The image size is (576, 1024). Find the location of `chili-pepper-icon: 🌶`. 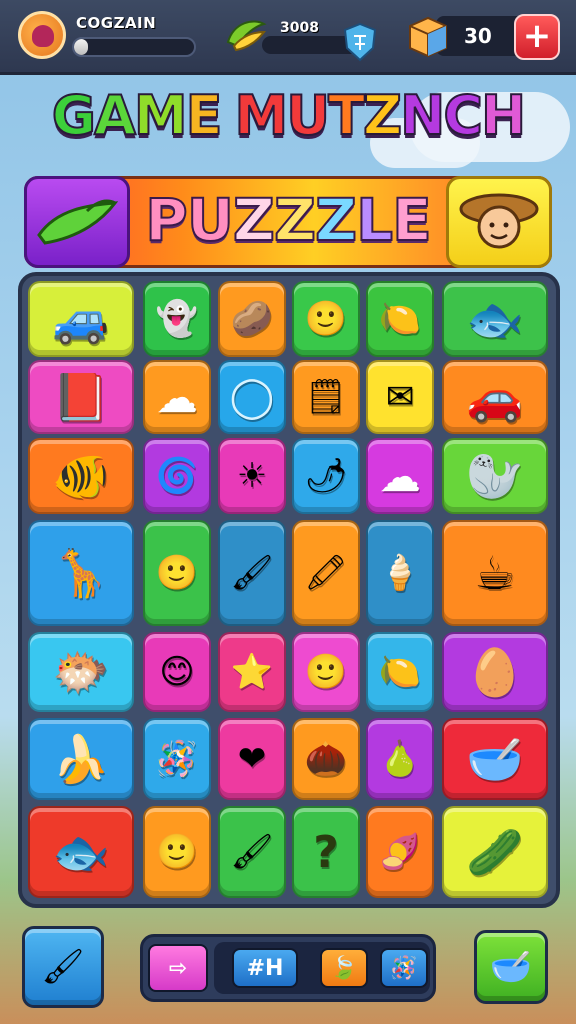

chili-pepper-icon: 🌶 is located at coordinates (326, 476).